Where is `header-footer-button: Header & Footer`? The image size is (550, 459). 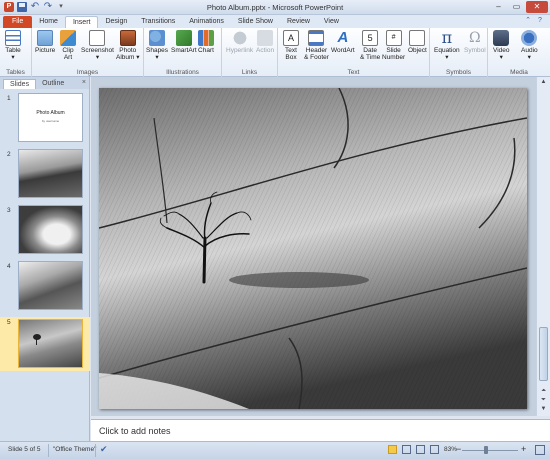
header-footer-button: Header & Footer is located at coordinates (316, 45).